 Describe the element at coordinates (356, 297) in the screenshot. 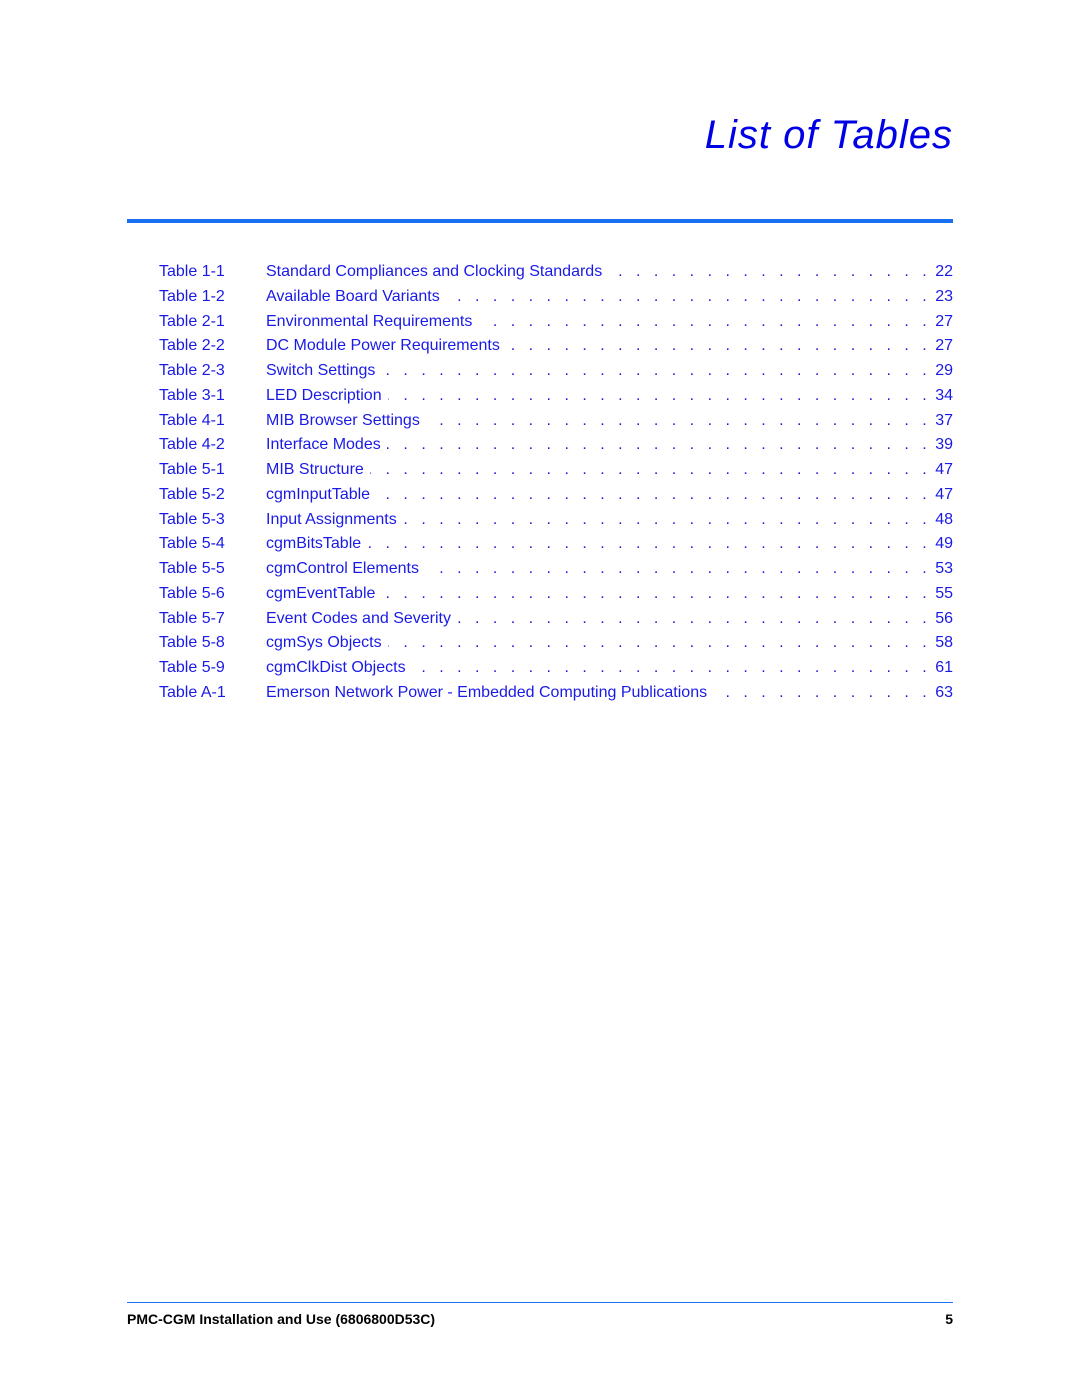

I see `table-name: Available Board Variants` at that location.